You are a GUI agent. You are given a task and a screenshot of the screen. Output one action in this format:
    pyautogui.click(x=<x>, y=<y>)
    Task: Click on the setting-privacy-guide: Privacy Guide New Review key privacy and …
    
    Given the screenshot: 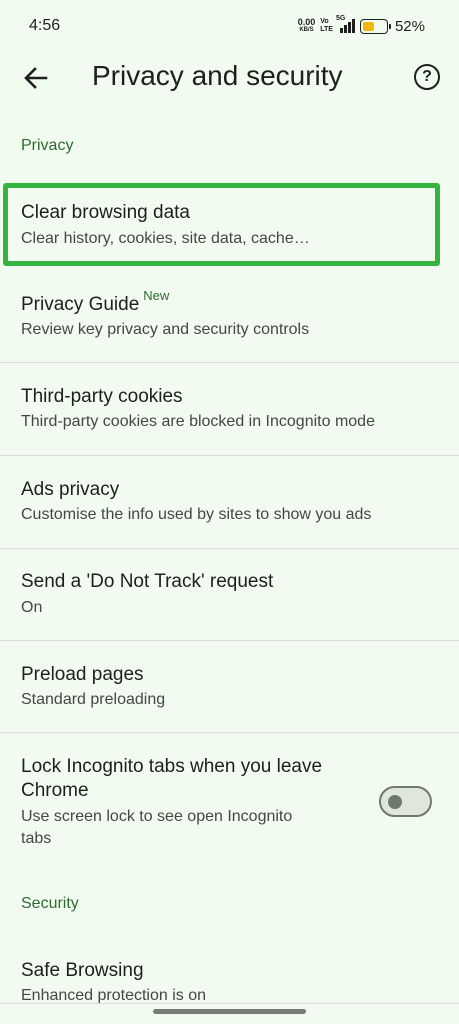 What is the action you would take?
    pyautogui.click(x=229, y=317)
    